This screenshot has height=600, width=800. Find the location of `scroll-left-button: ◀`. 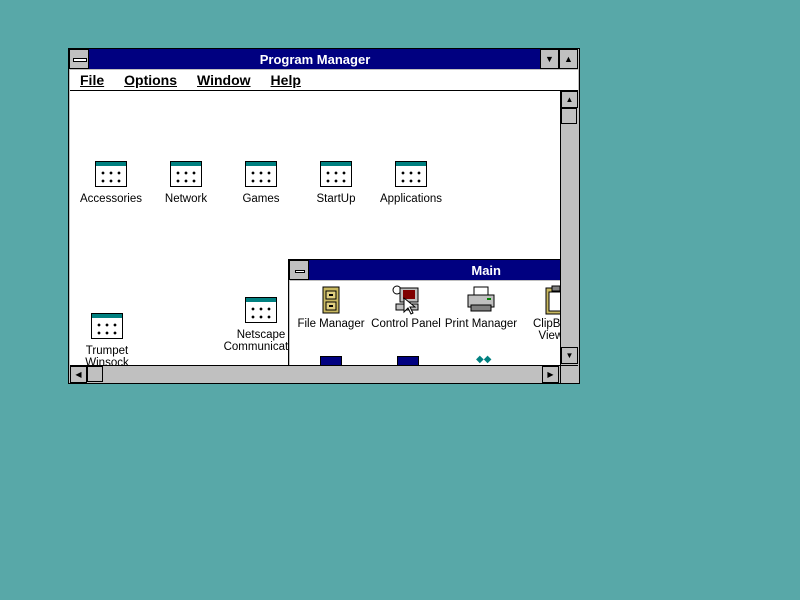

scroll-left-button: ◀ is located at coordinates (78, 374).